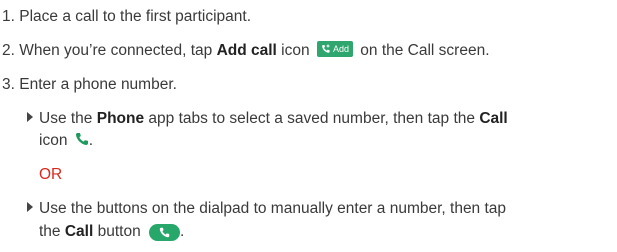  Describe the element at coordinates (340, 49) in the screenshot. I see `add-icon-label: Add` at that location.